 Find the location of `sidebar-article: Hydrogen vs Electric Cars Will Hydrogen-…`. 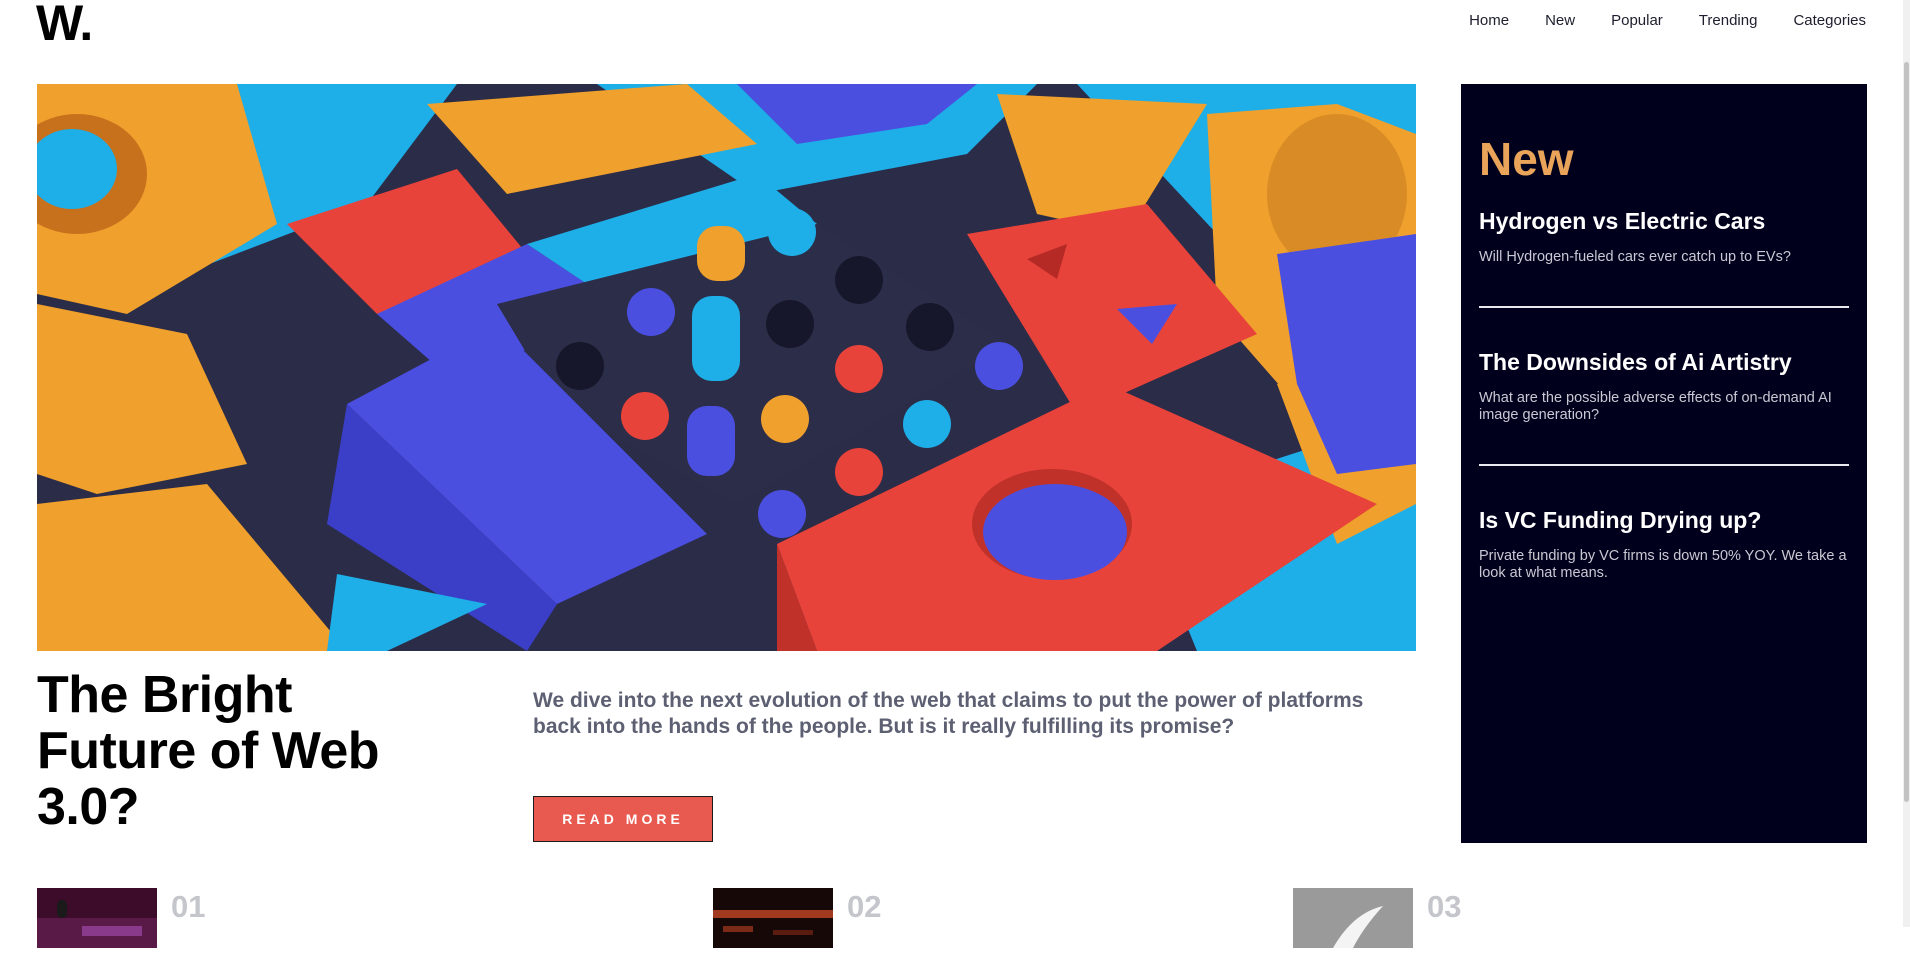

sidebar-article: Hydrogen vs Electric Cars Will Hydrogen-… is located at coordinates (1664, 236).